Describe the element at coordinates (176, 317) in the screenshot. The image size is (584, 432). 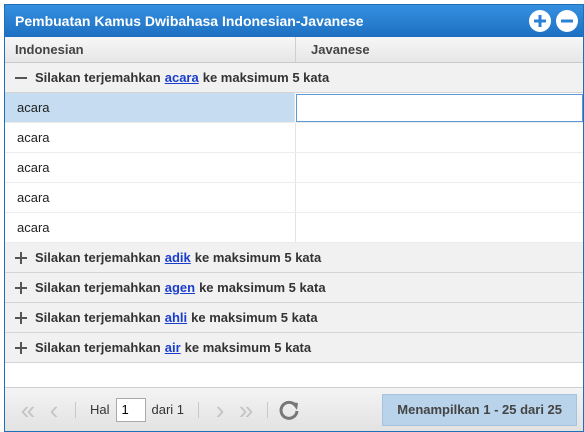
I see `group-word-link: ahli` at that location.